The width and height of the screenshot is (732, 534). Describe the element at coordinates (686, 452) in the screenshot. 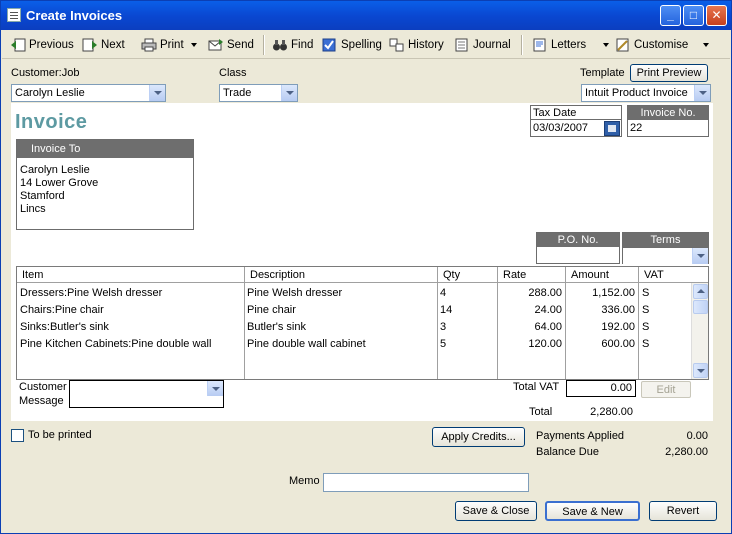

I see `balance-due-value: 2,280.00` at that location.